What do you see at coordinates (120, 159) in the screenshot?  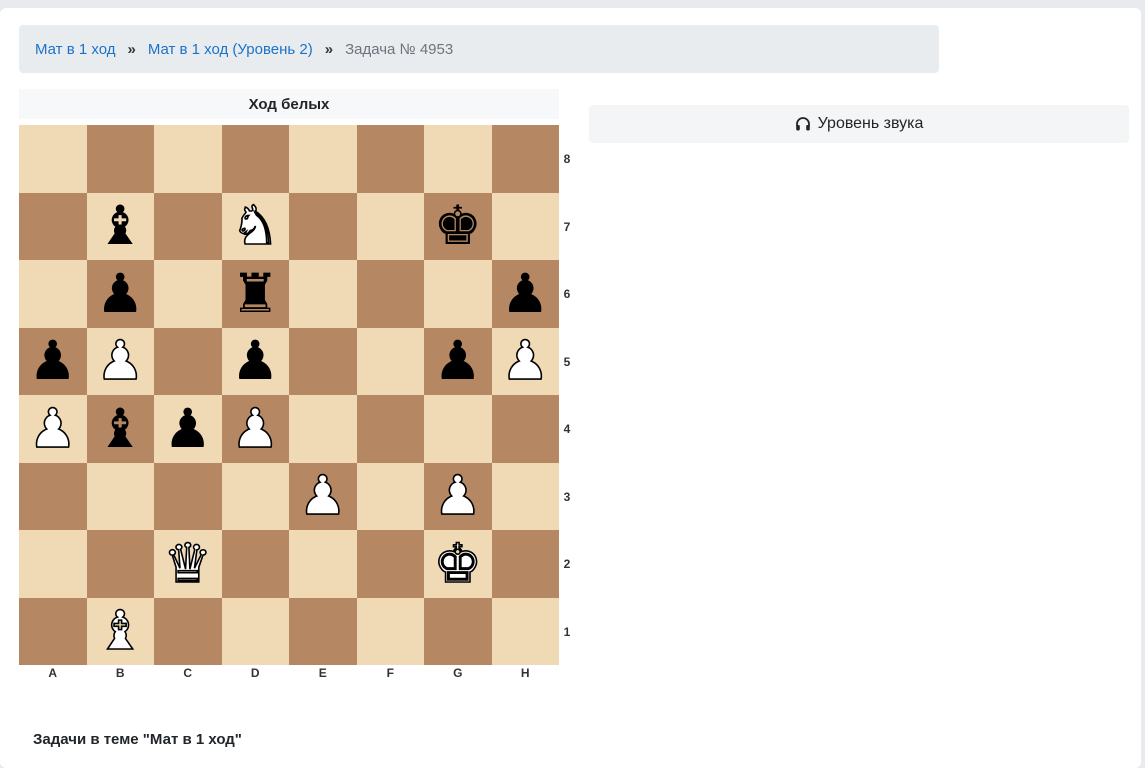 I see `square-b8` at bounding box center [120, 159].